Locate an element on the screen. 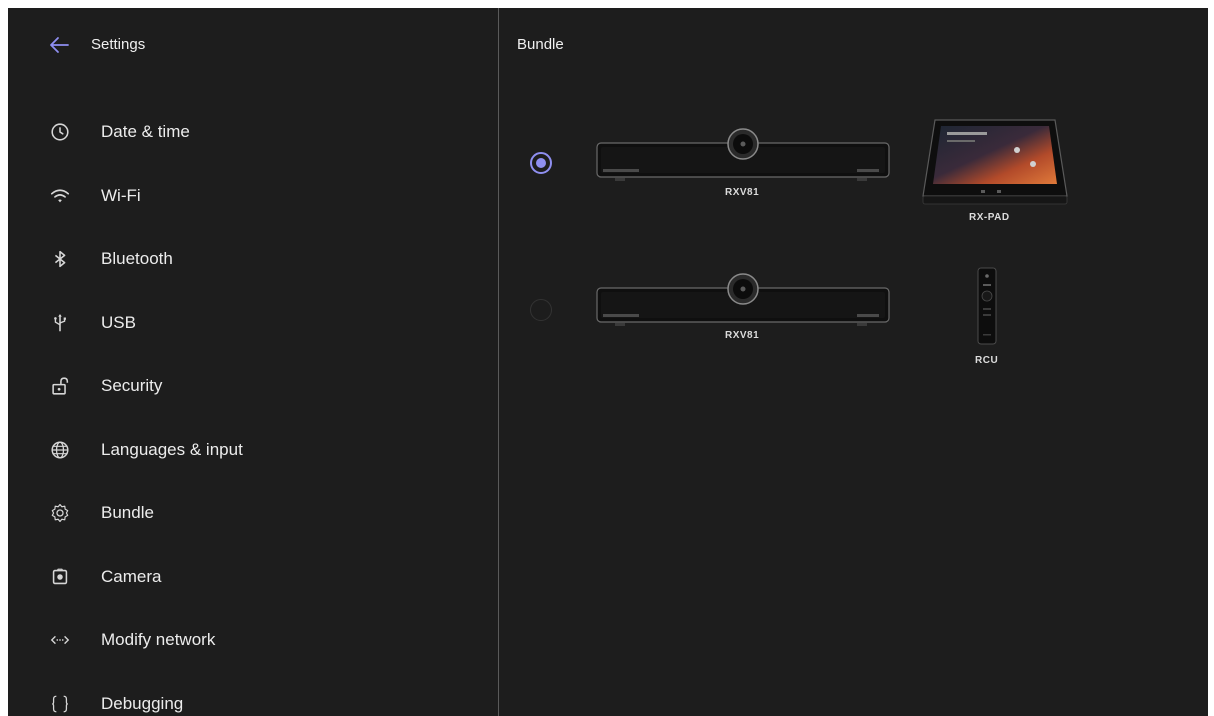 The width and height of the screenshot is (1214, 716). bluetooth-icon is located at coordinates (60, 259).